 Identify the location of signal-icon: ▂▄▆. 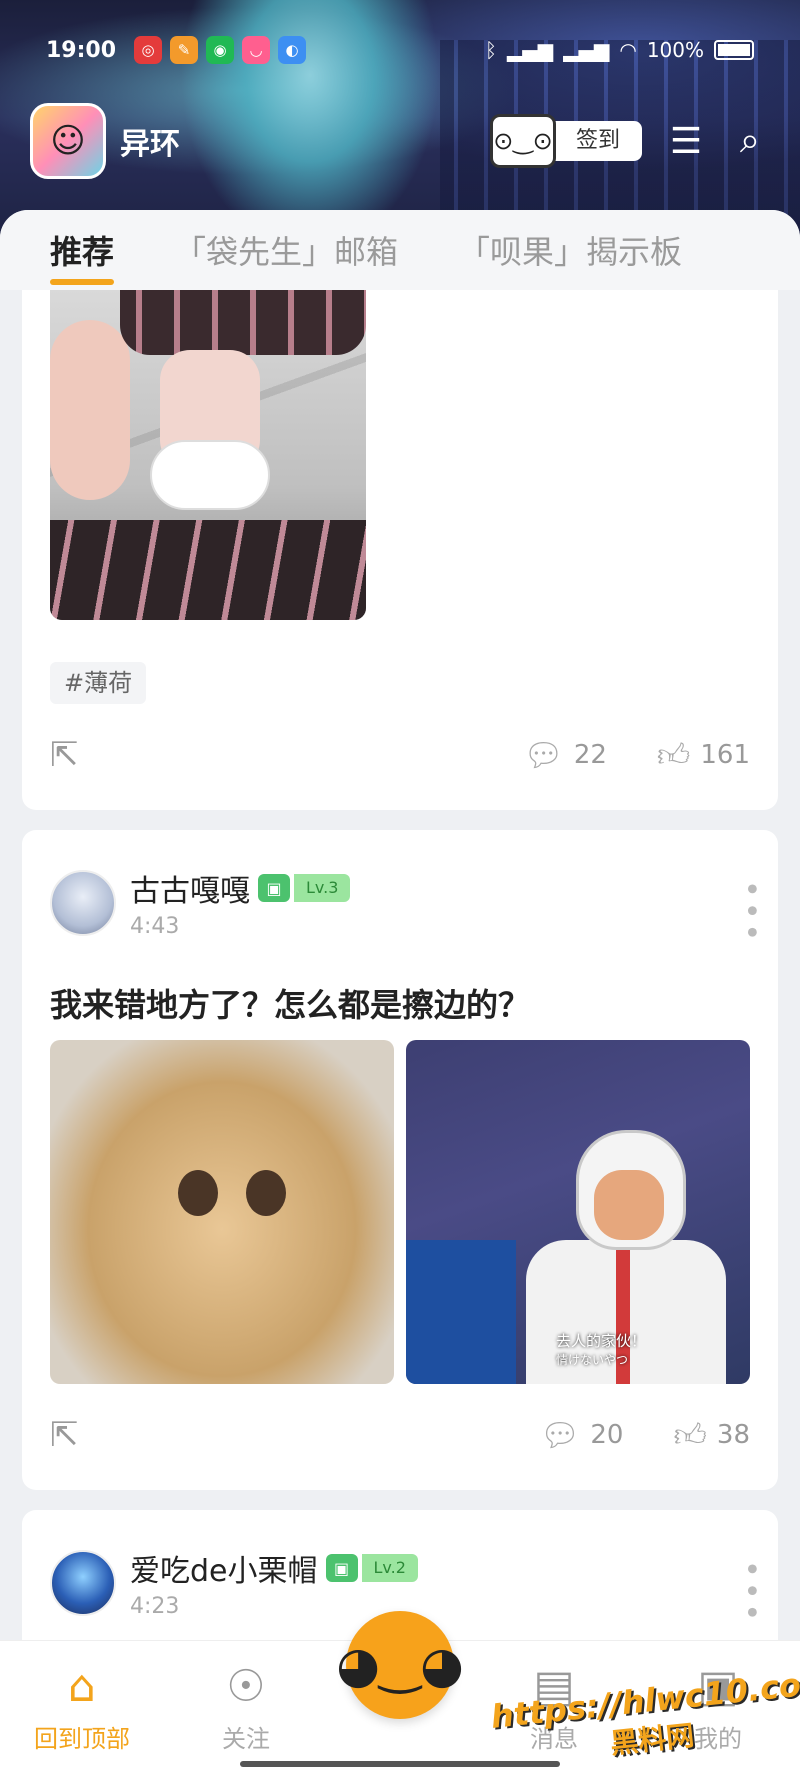
(530, 50).